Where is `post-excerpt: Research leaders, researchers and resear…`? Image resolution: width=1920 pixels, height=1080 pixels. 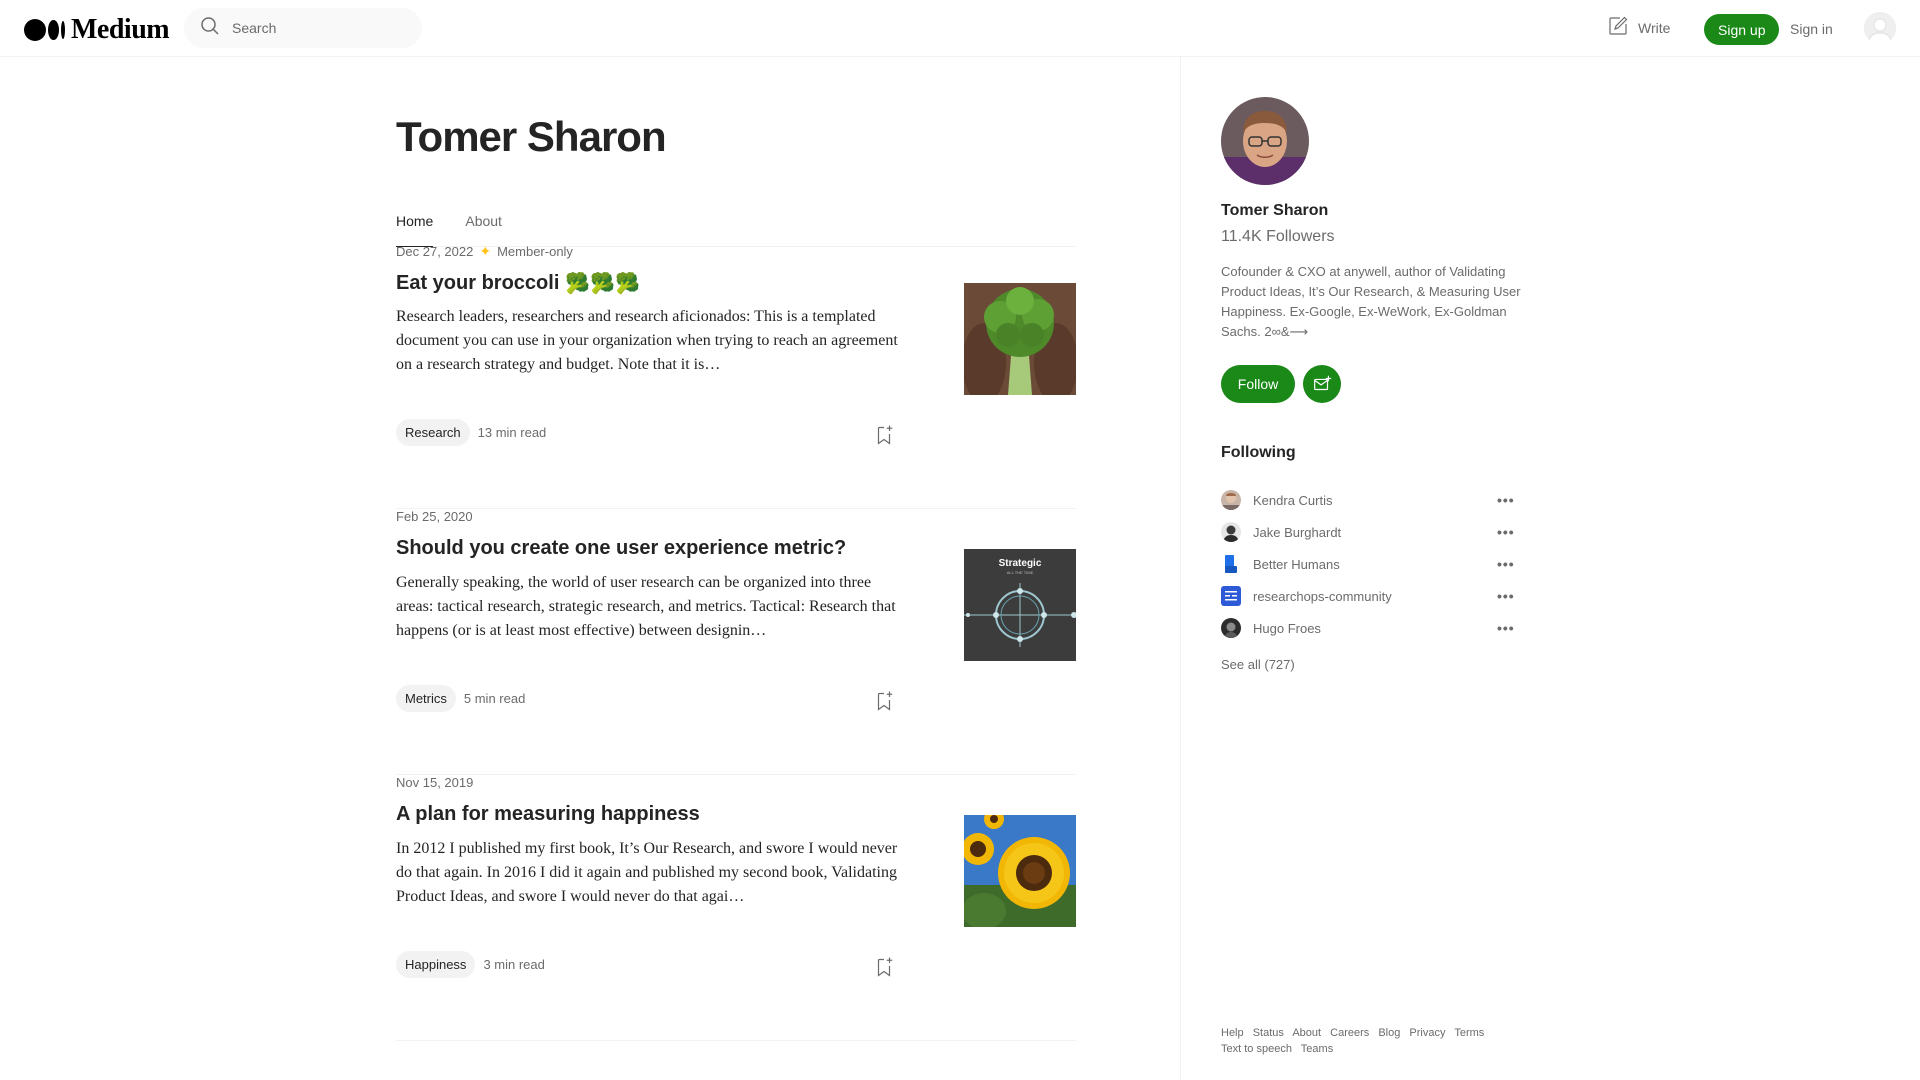 post-excerpt: Research leaders, researchers and resear… is located at coordinates (651, 341).